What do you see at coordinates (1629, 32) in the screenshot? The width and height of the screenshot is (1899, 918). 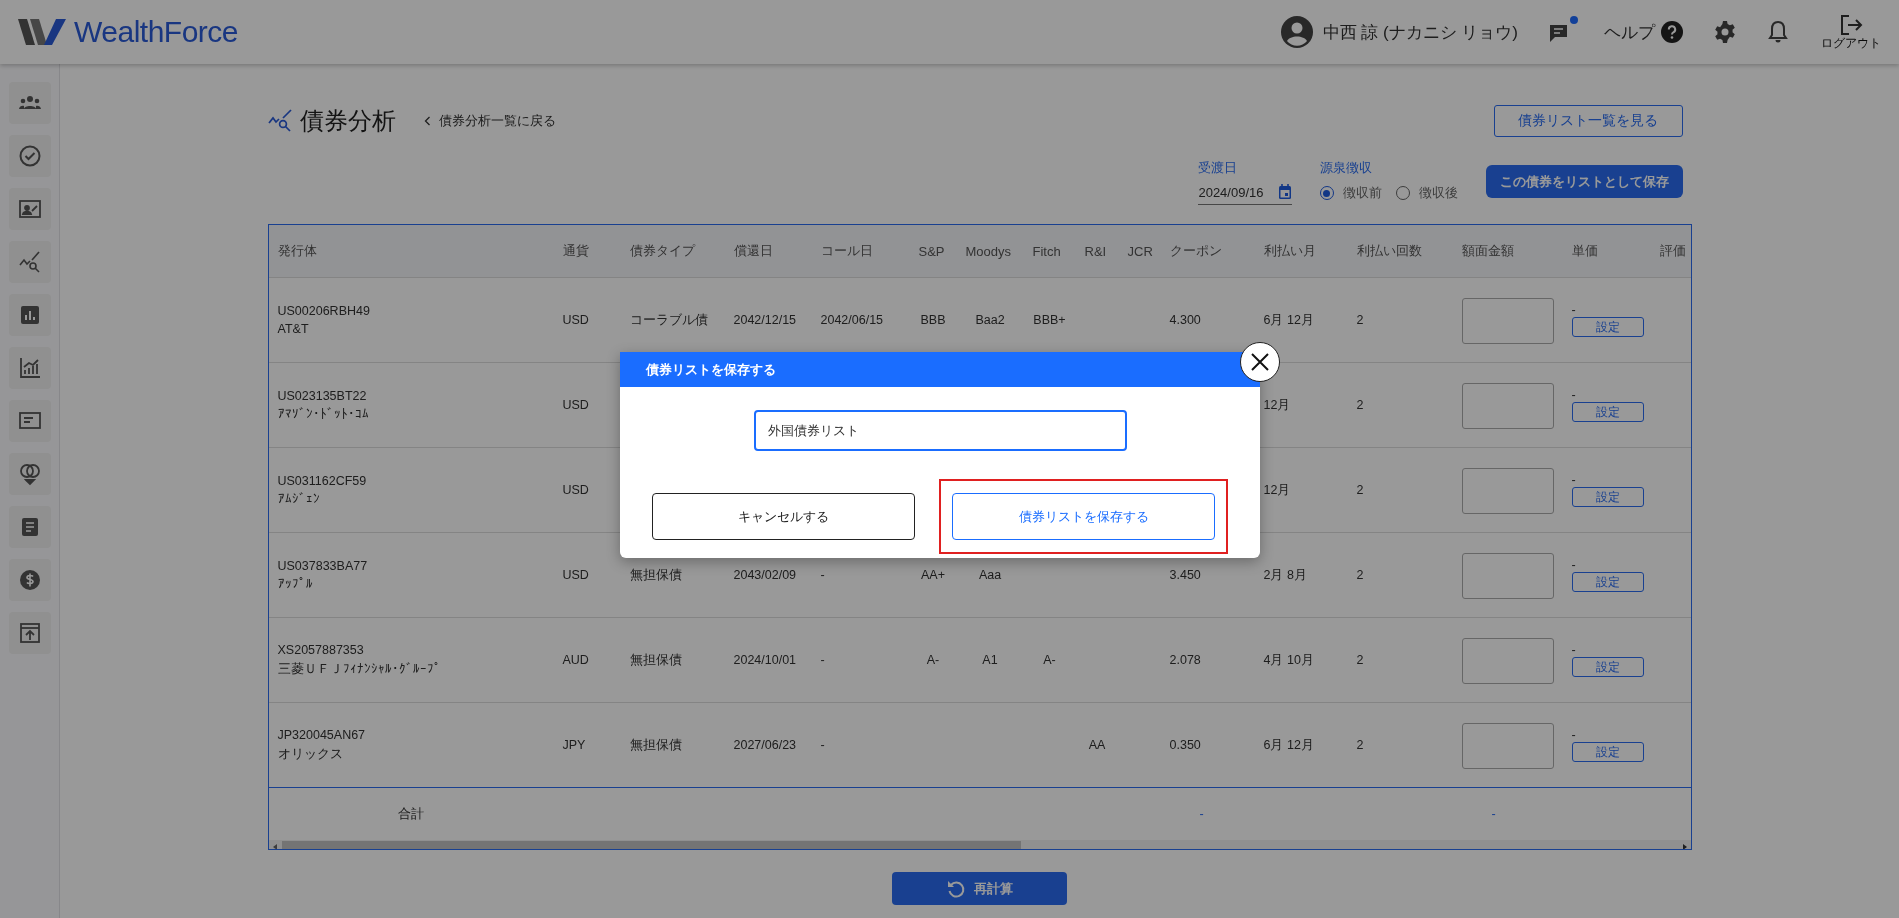 I see `help-link: ヘルプ` at bounding box center [1629, 32].